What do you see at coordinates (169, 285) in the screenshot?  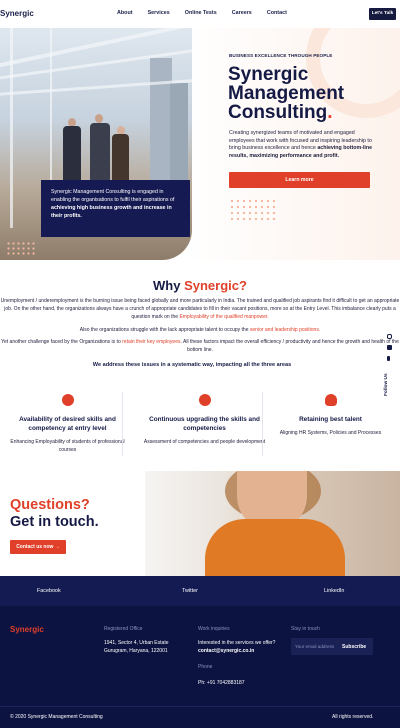 I see `why-title-plain: Why` at bounding box center [169, 285].